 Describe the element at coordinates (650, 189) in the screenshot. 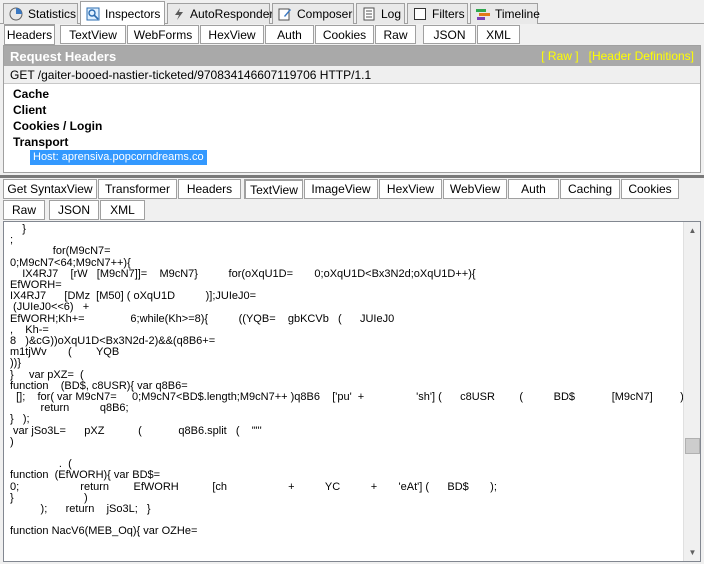

I see `response-tab-cookies: Cookies` at that location.